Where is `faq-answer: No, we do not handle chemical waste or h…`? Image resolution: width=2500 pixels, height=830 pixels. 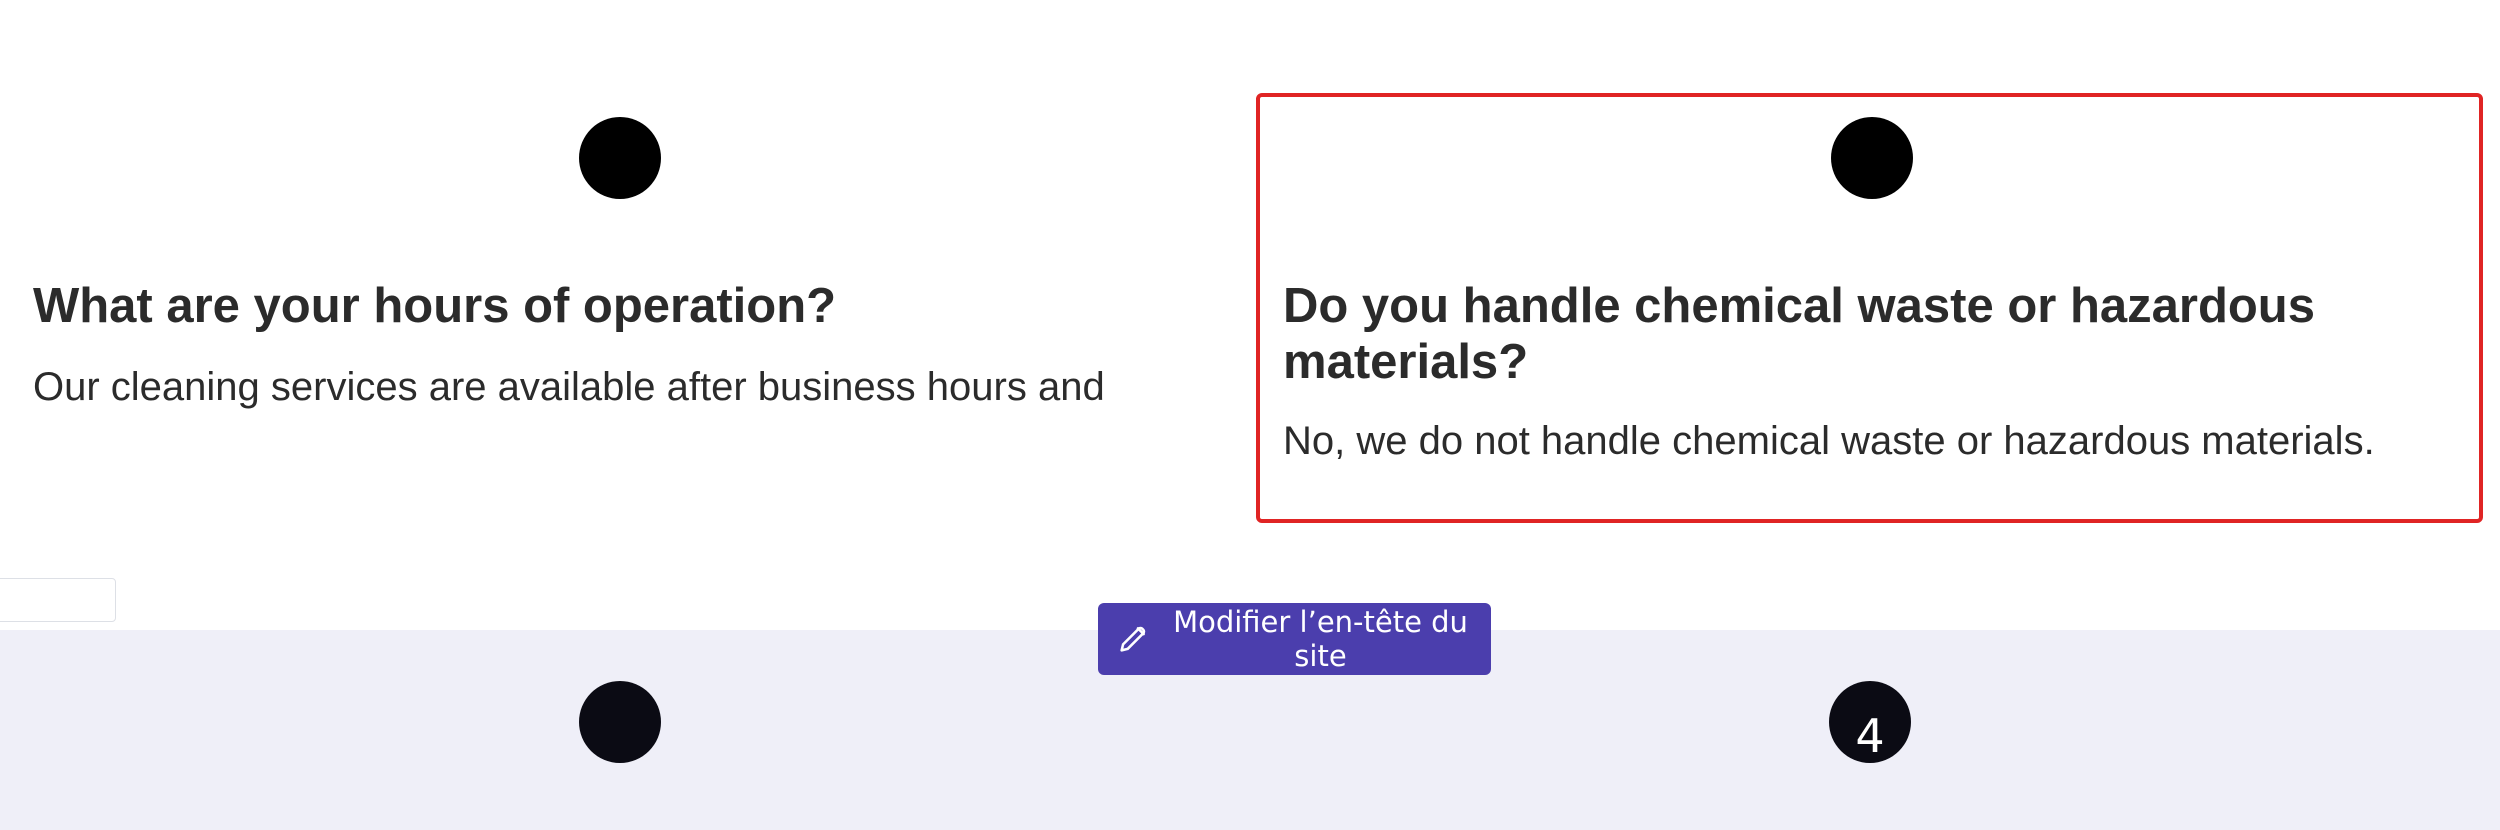 faq-answer: No, we do not handle chemical waste or h… is located at coordinates (1829, 441).